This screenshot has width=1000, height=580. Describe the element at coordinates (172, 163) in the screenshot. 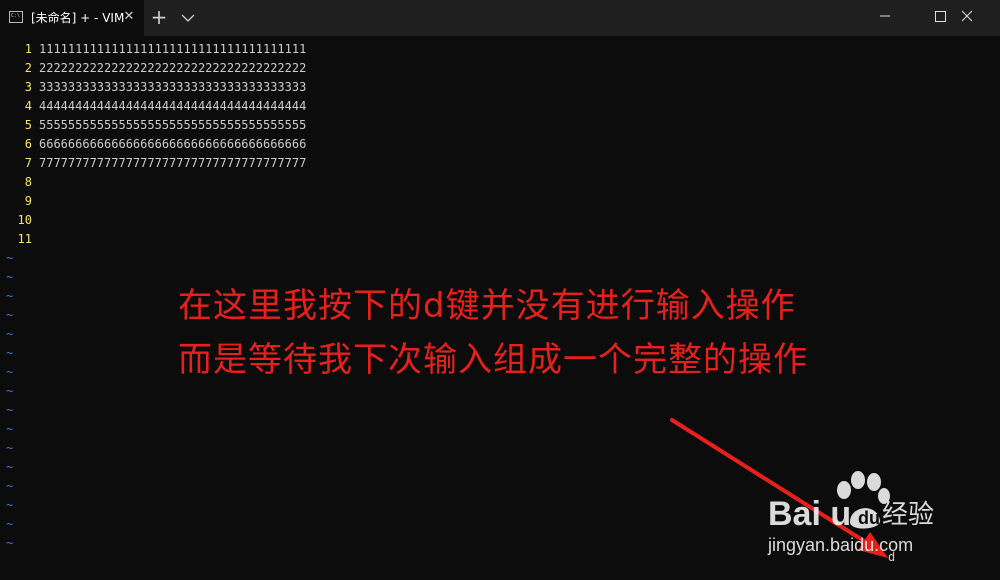

I see `buffer-line: 7777777777777777777777777777777777777` at that location.